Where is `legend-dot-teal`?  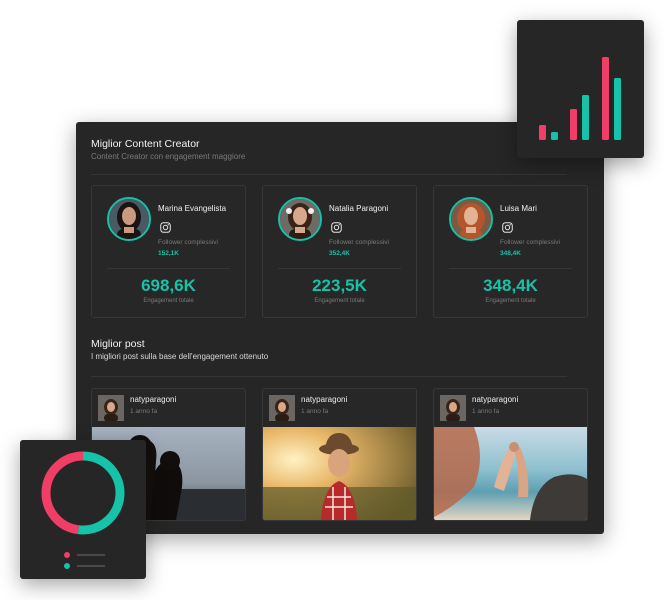 legend-dot-teal is located at coordinates (67, 566).